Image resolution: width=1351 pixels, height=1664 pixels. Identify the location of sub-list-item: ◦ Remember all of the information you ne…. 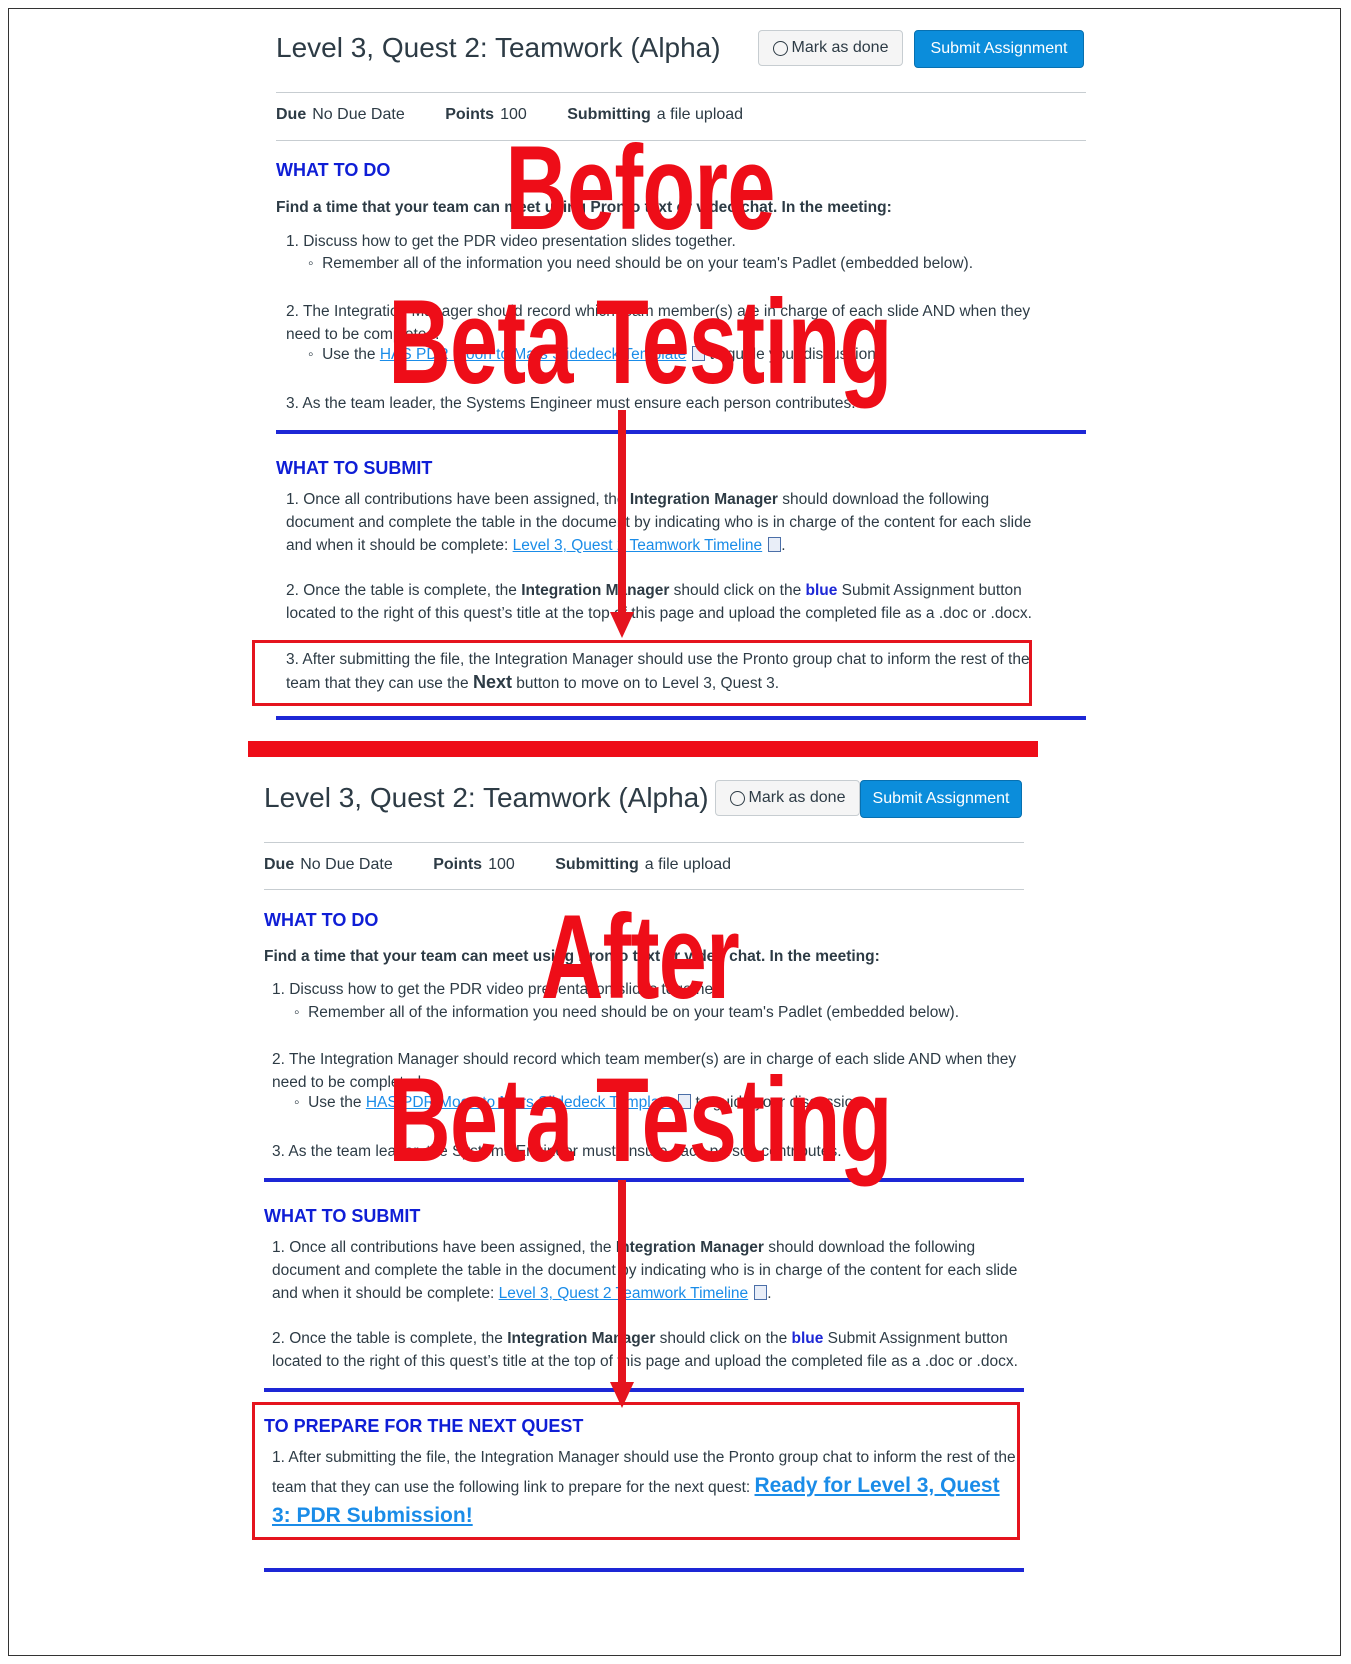
(640, 263).